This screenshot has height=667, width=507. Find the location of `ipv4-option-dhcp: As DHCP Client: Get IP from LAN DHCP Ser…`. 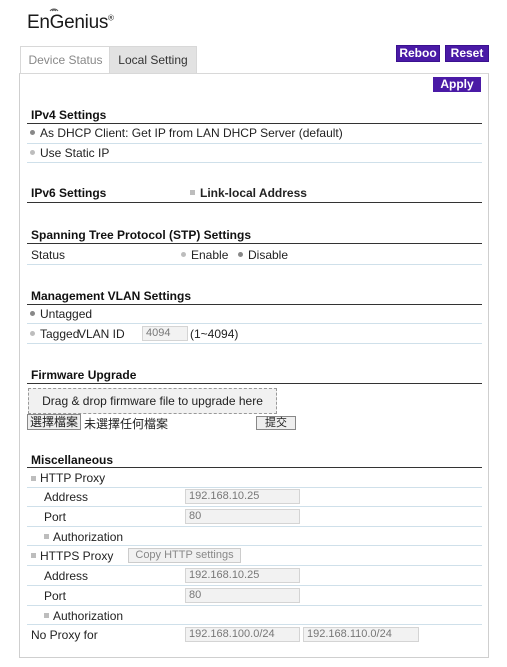

ipv4-option-dhcp: As DHCP Client: Get IP from LAN DHCP Ser… is located at coordinates (191, 133).